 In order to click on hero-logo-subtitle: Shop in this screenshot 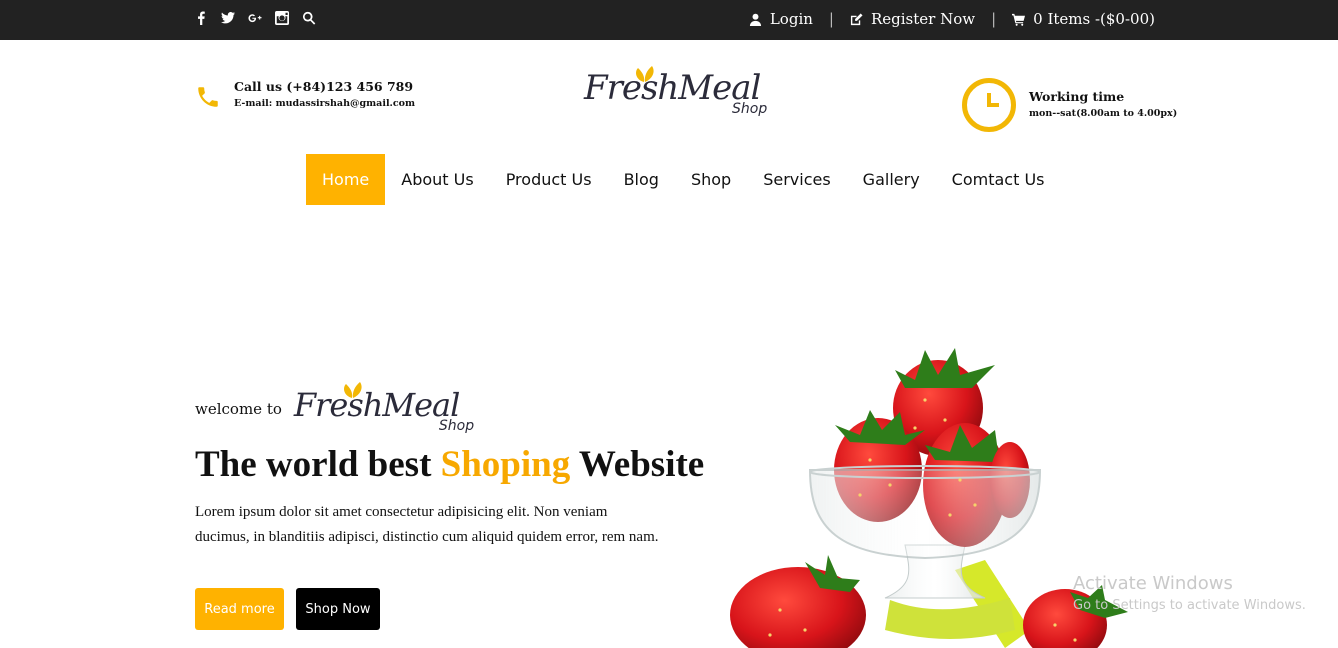, I will do `click(456, 426)`.